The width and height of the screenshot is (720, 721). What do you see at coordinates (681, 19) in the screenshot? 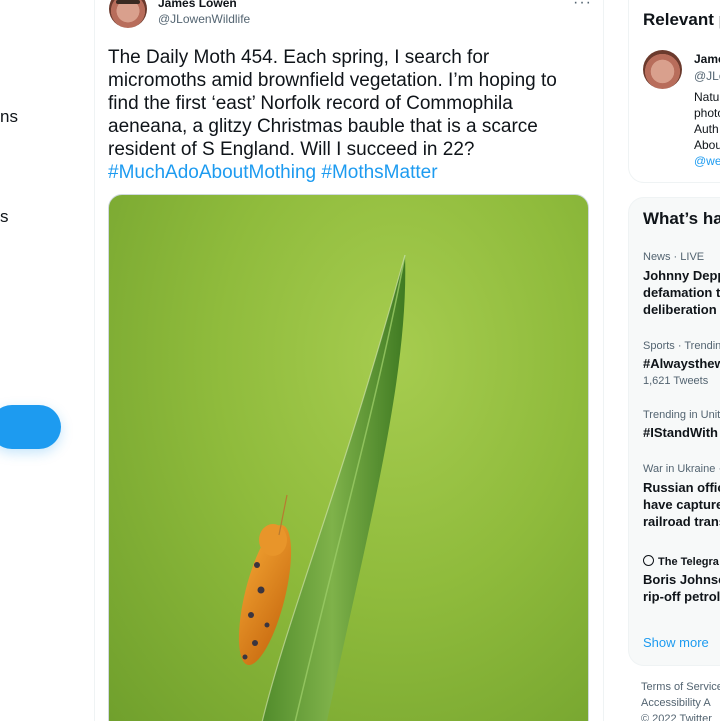
I see `relevant-people-title: Relevant p` at bounding box center [681, 19].